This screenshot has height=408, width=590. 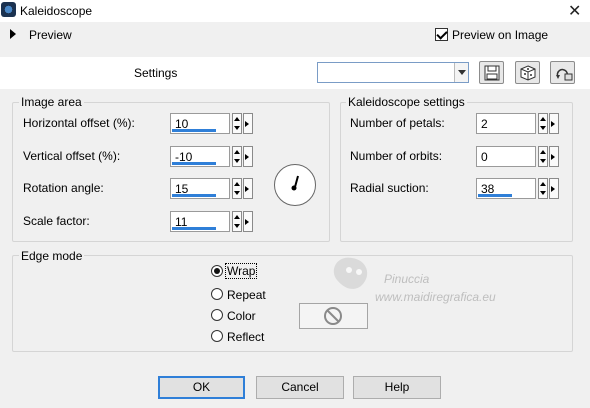 I want to click on preview-on-image-label: Preview on Image, so click(x=500, y=35).